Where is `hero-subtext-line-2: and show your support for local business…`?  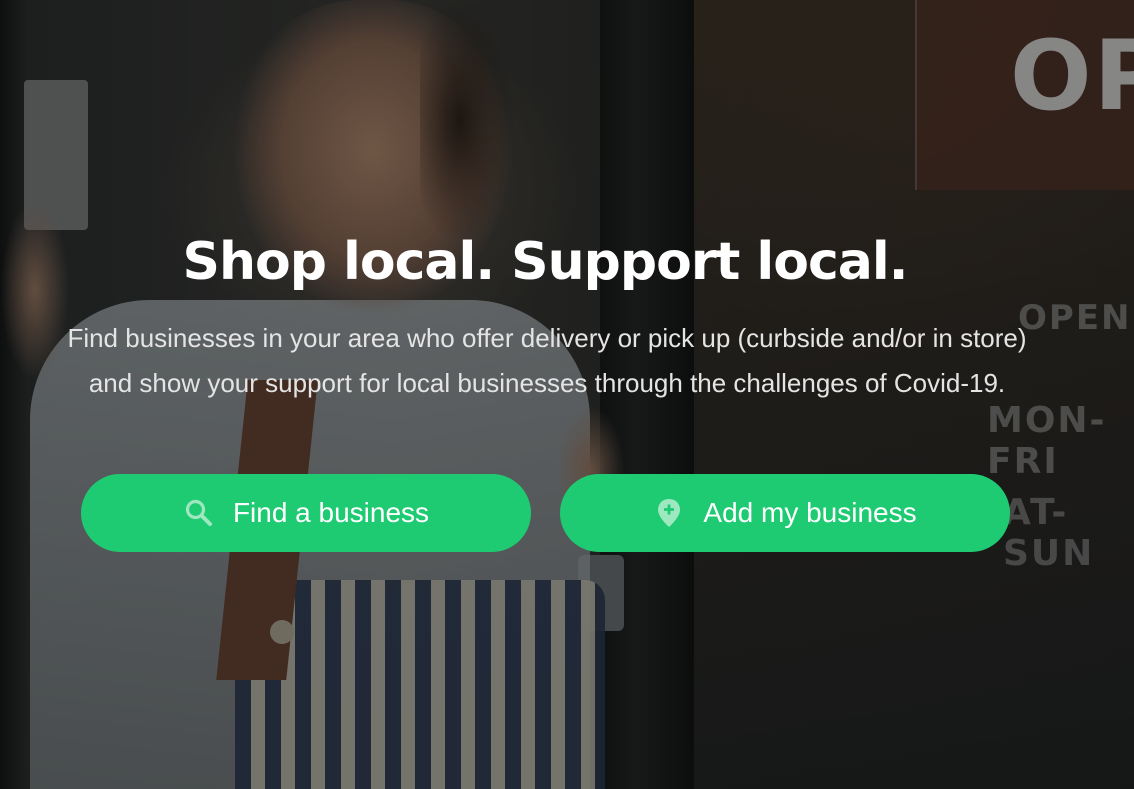
hero-subtext-line-2: and show your support for local business… is located at coordinates (547, 383).